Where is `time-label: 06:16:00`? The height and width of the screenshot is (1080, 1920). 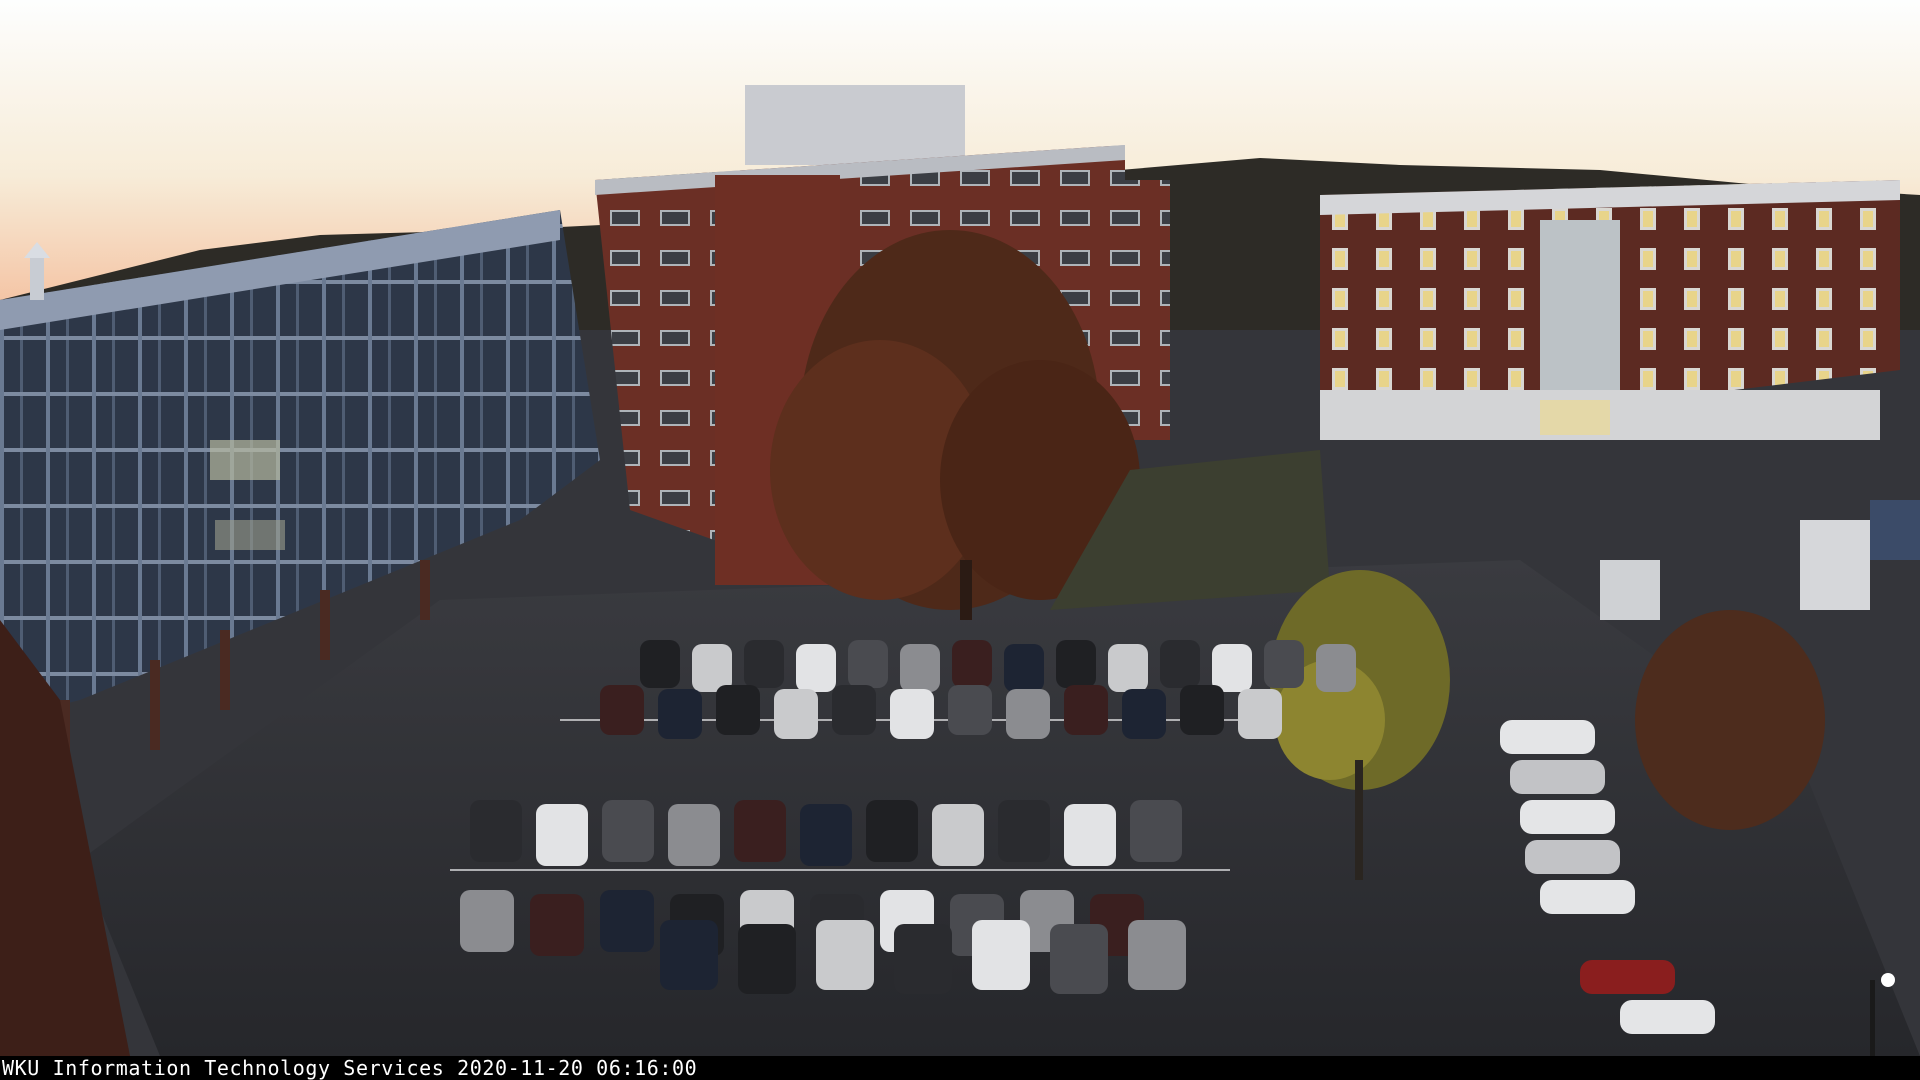
time-label: 06:16:00 is located at coordinates (647, 1068).